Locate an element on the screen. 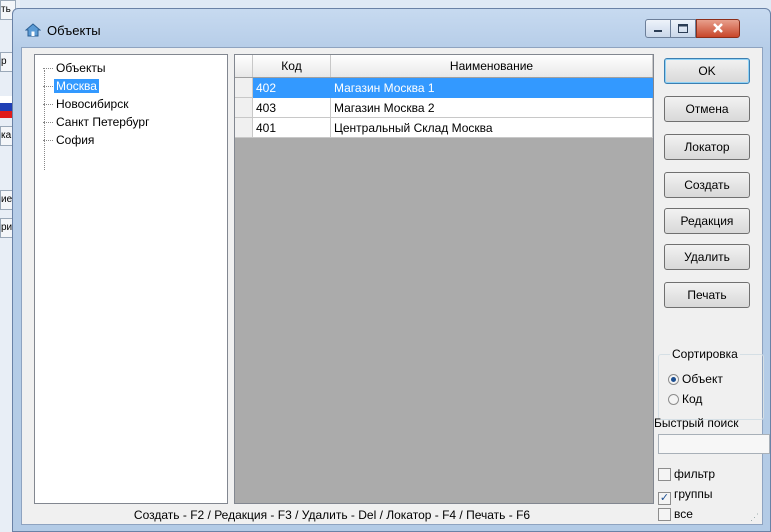 This screenshot has width=771, height=532. home-icon is located at coordinates (33, 30).